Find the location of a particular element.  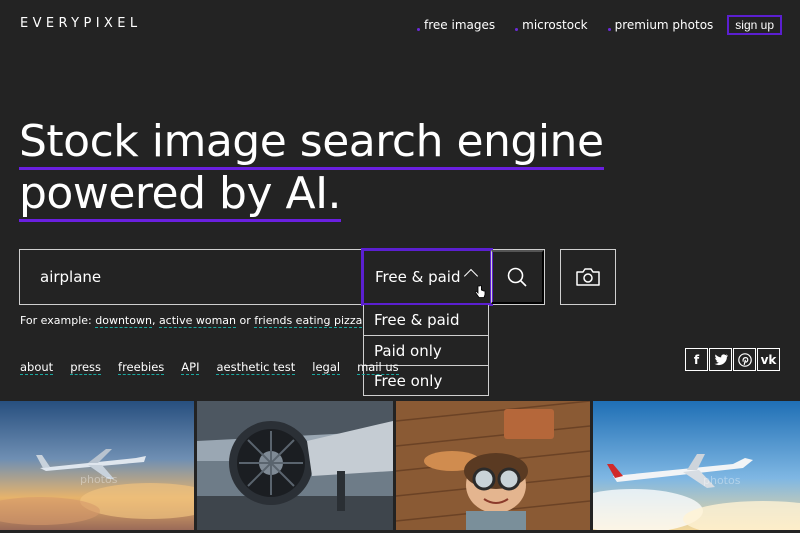

license-select: Free & paid is located at coordinates (427, 277).